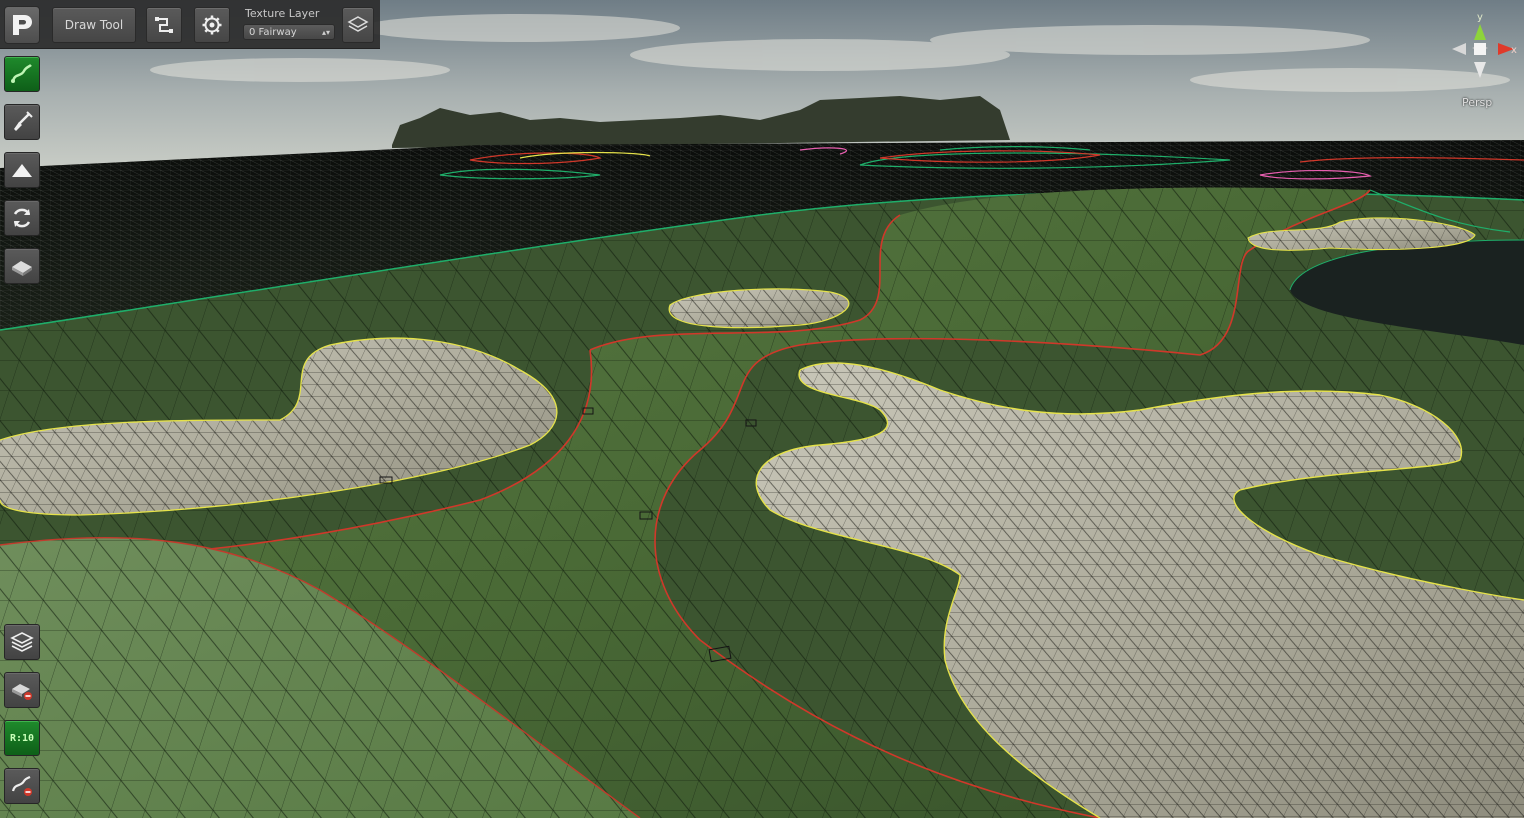 The height and width of the screenshot is (818, 1524). Describe the element at coordinates (190, 24) in the screenshot. I see `top-toolbar: Draw Tool Texture Layer 0 Fairway ▴▾` at that location.